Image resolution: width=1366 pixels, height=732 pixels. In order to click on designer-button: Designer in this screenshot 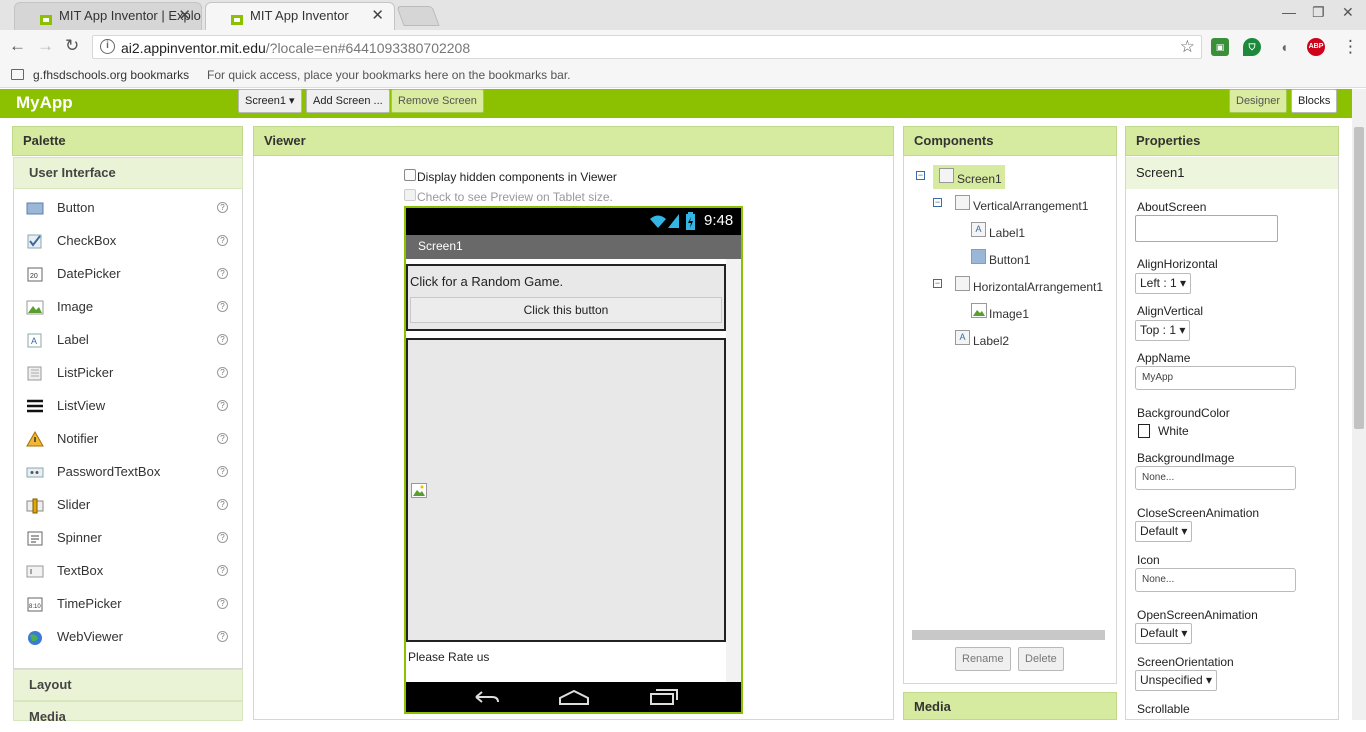, I will do `click(1258, 101)`.